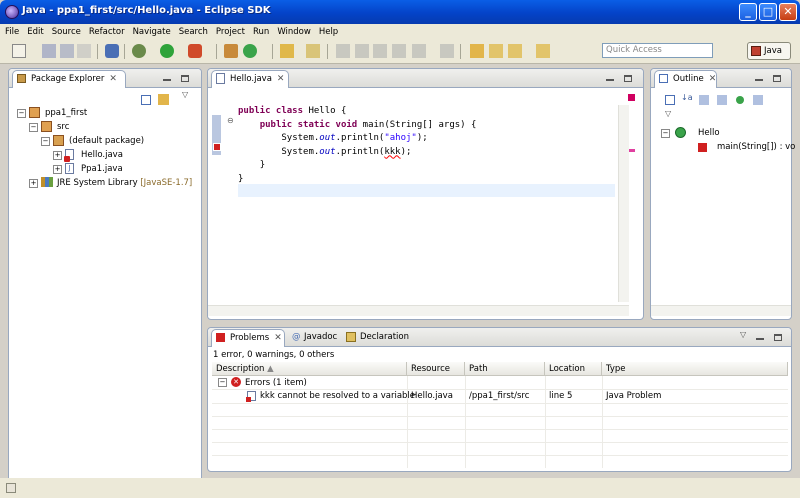 Image resolution: width=800 pixels, height=498 pixels. I want to click on menu-refactor: Refactor, so click(107, 32).